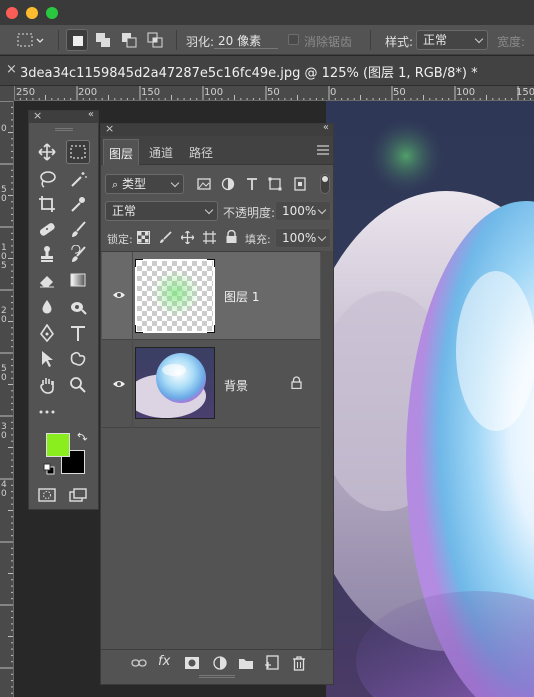  I want to click on panel-tabs: 图层 通道 路径, so click(217, 150).